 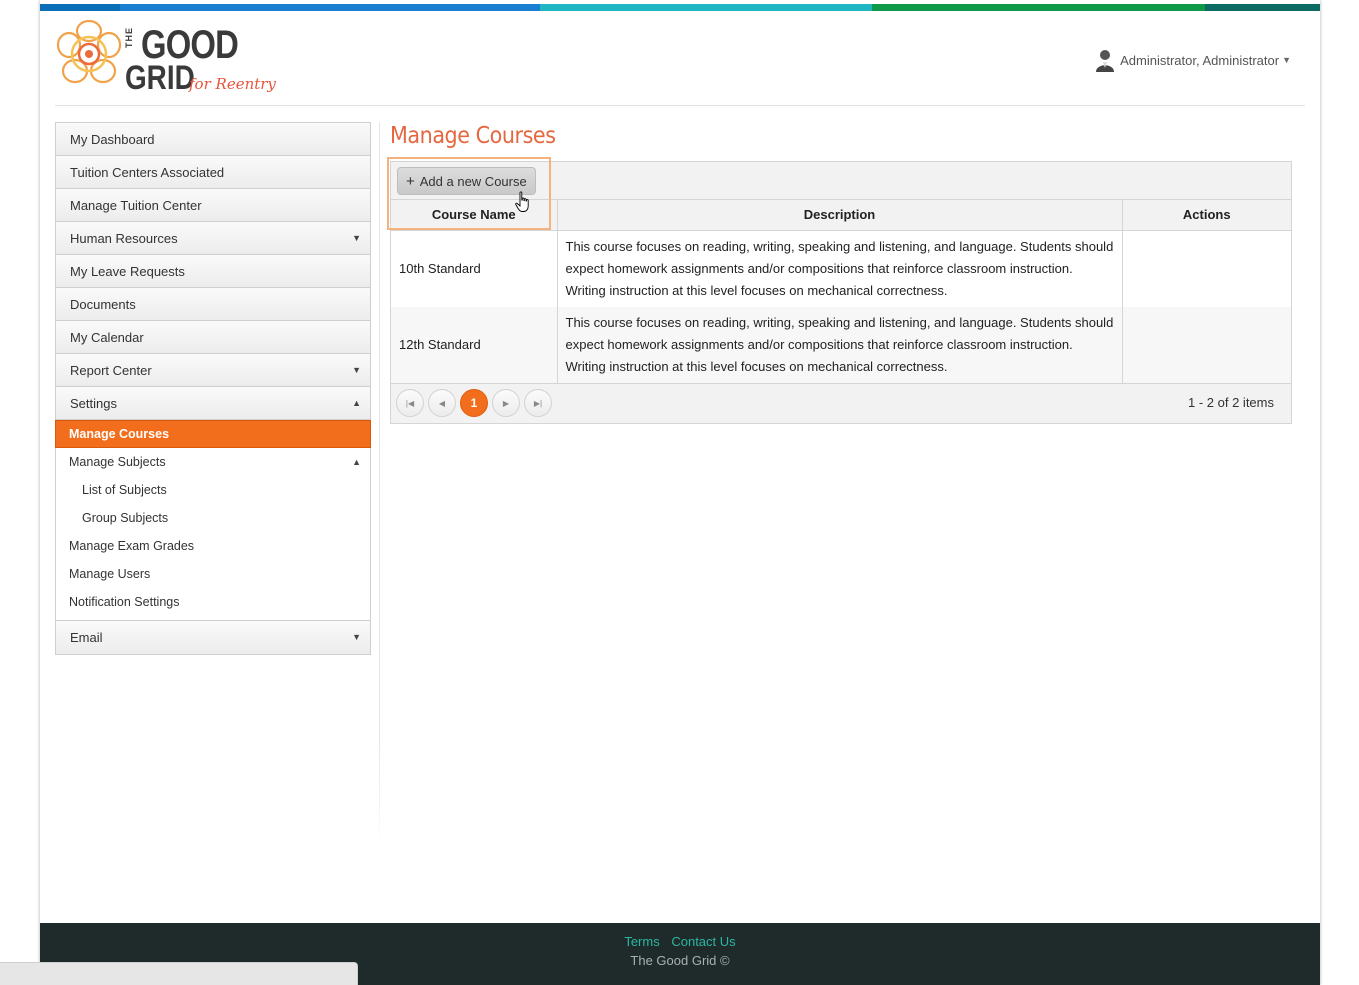 What do you see at coordinates (89, 51) in the screenshot?
I see `flower-logo-icon` at bounding box center [89, 51].